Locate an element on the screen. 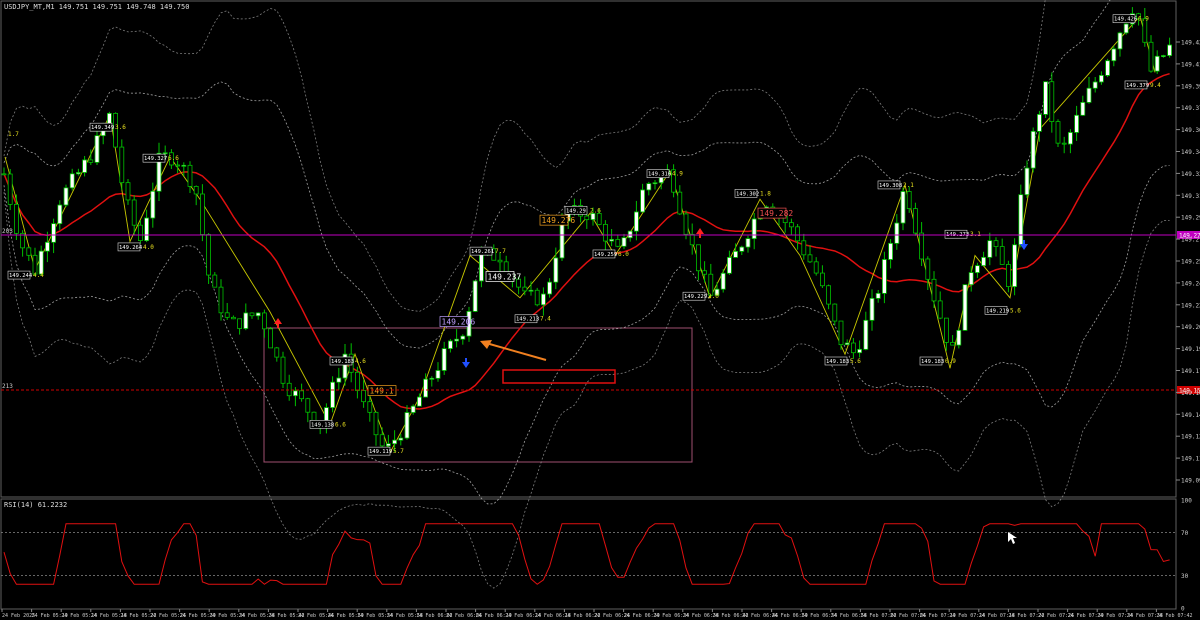  swing-label-price: 149.138 is located at coordinates (322, 425).